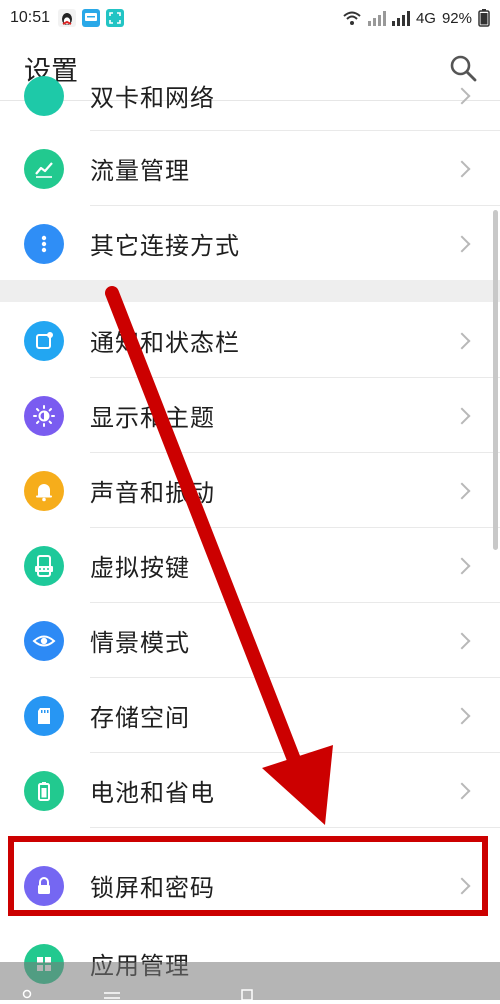 This screenshot has width=500, height=1004. Describe the element at coordinates (44, 415) in the screenshot. I see `brightness-icon` at that location.